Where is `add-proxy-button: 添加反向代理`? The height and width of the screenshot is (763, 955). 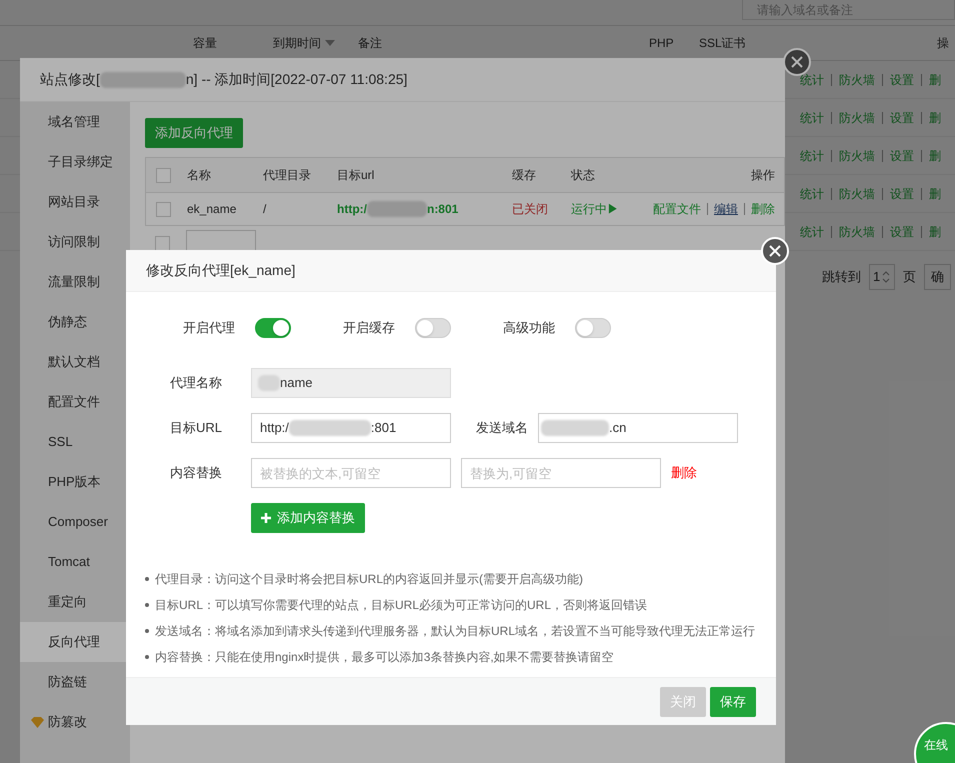 add-proxy-button: 添加反向代理 is located at coordinates (194, 133).